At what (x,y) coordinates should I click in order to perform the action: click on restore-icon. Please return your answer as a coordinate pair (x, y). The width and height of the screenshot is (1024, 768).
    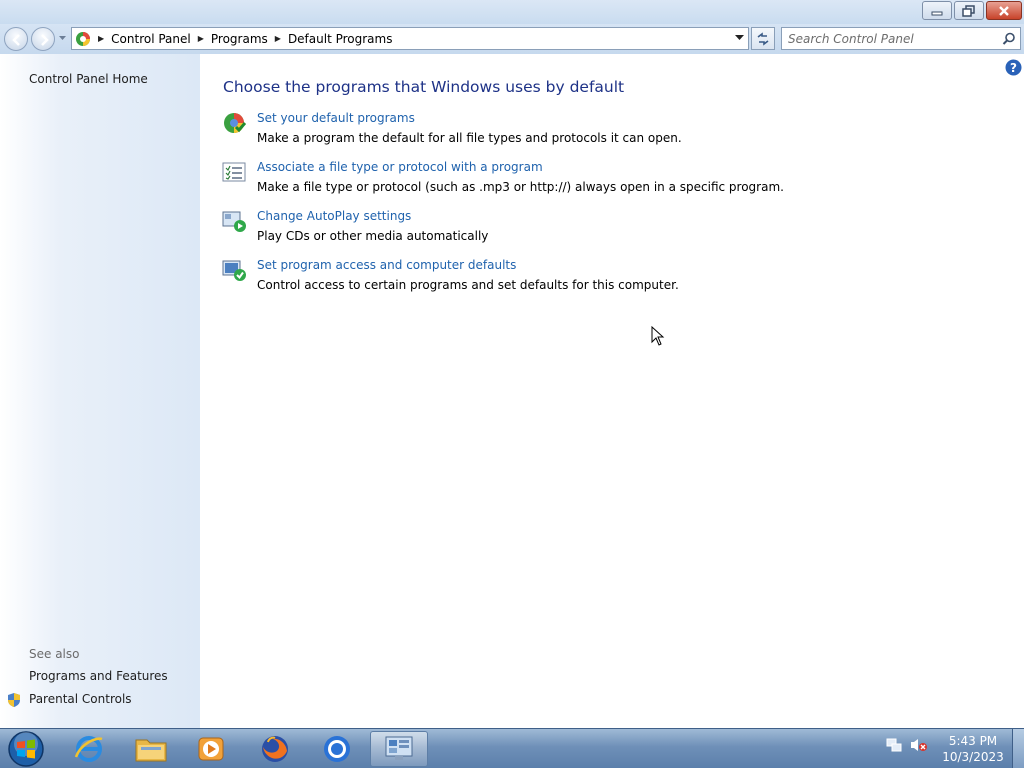
    Looking at the image, I should click on (968, 10).